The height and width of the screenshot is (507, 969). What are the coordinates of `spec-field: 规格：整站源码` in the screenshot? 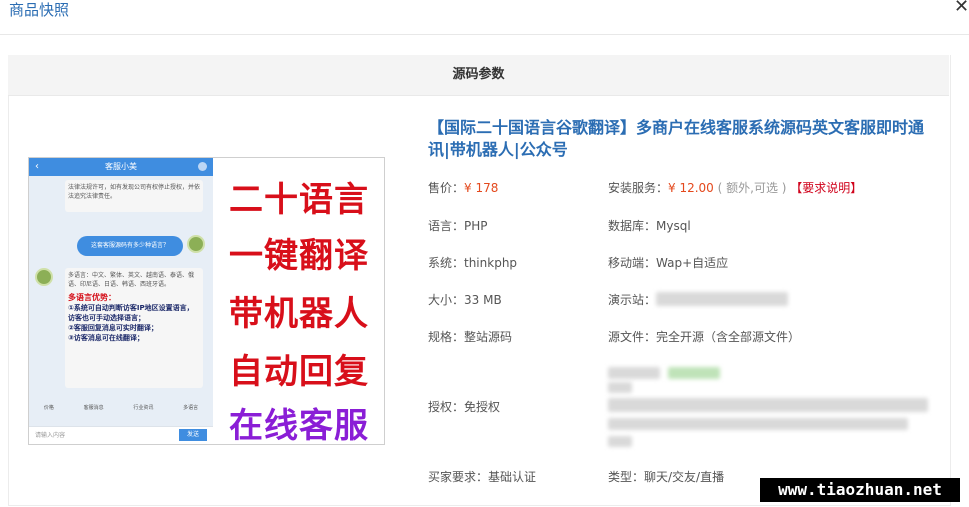 It's located at (470, 337).